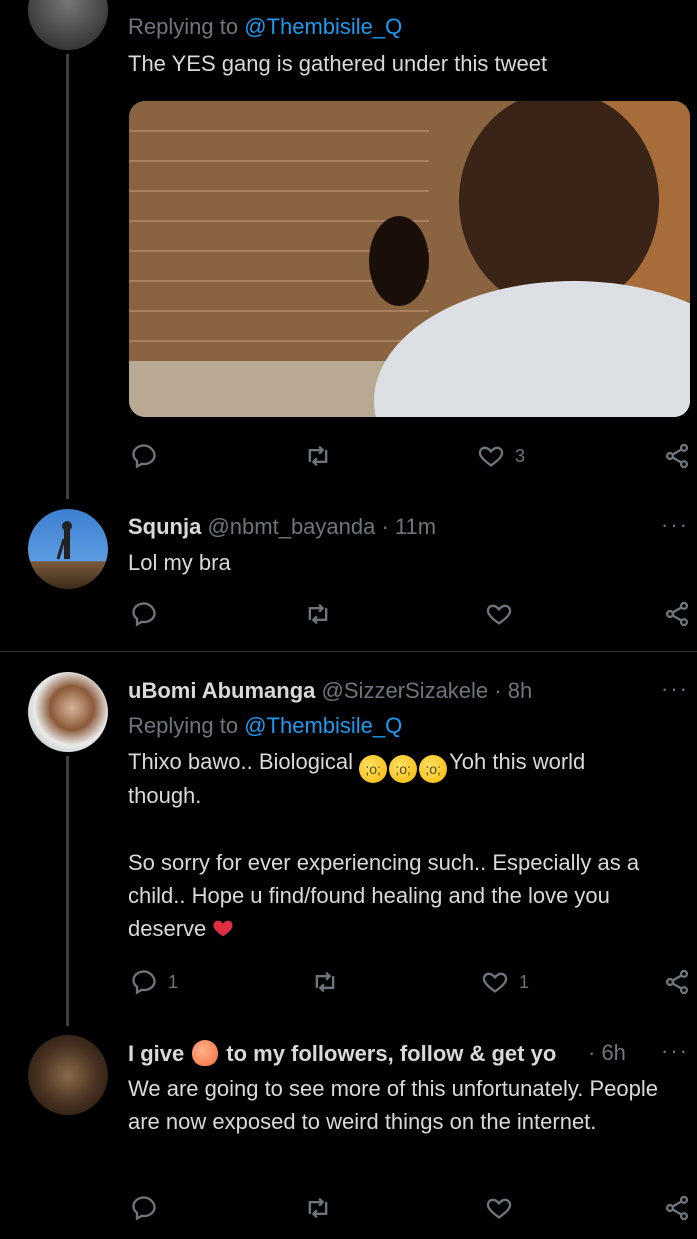 This screenshot has width=697, height=1239. What do you see at coordinates (524, 981) in the screenshot?
I see `like-count: 1` at bounding box center [524, 981].